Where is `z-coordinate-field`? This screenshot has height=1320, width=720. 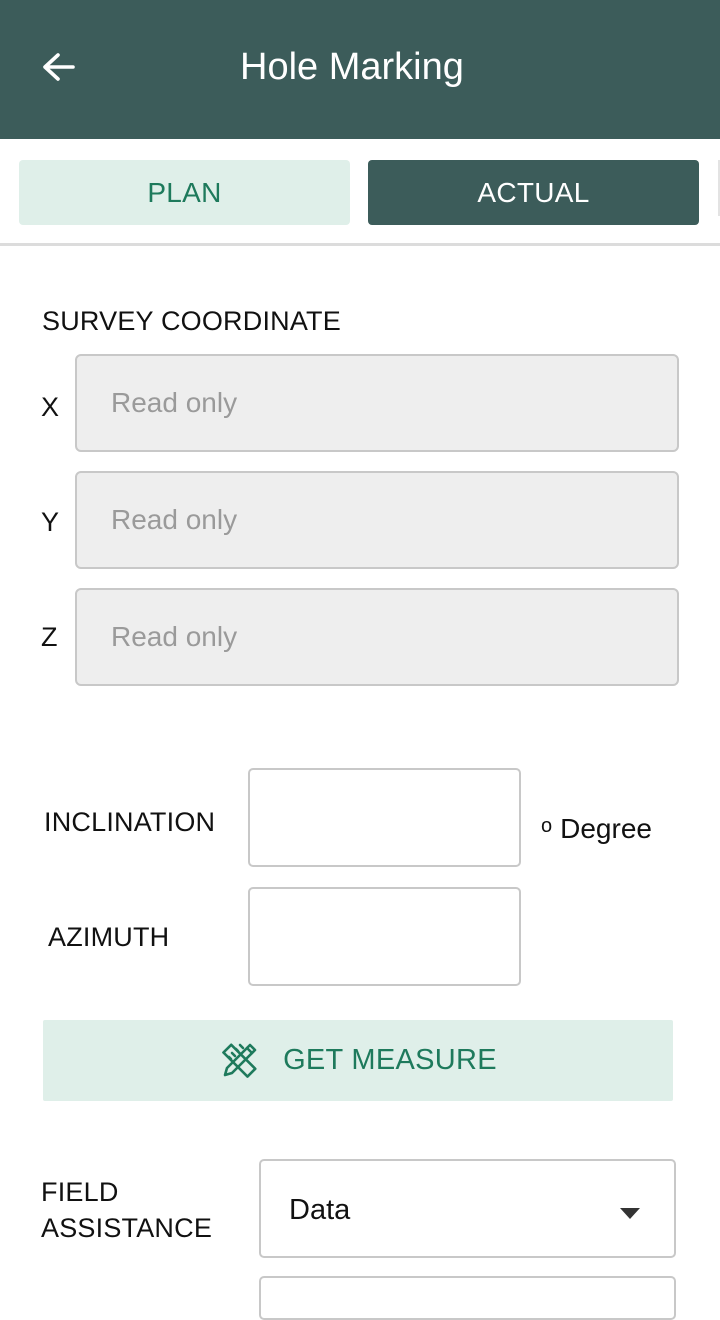
z-coordinate-field is located at coordinates (377, 637).